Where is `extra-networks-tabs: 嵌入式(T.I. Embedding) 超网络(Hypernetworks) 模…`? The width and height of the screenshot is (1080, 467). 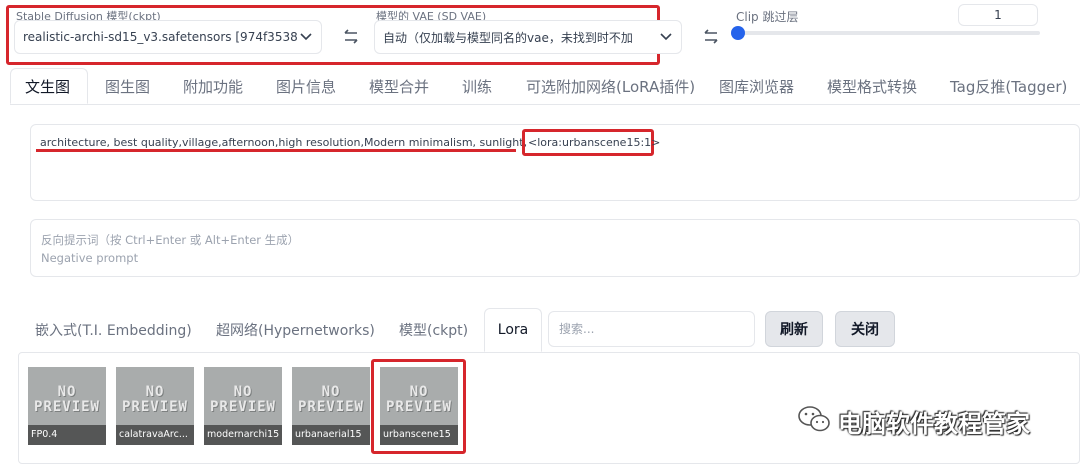 extra-networks-tabs: 嵌入式(T.I. Embedding) 超网络(Hypernetworks) 模… is located at coordinates (284, 330).